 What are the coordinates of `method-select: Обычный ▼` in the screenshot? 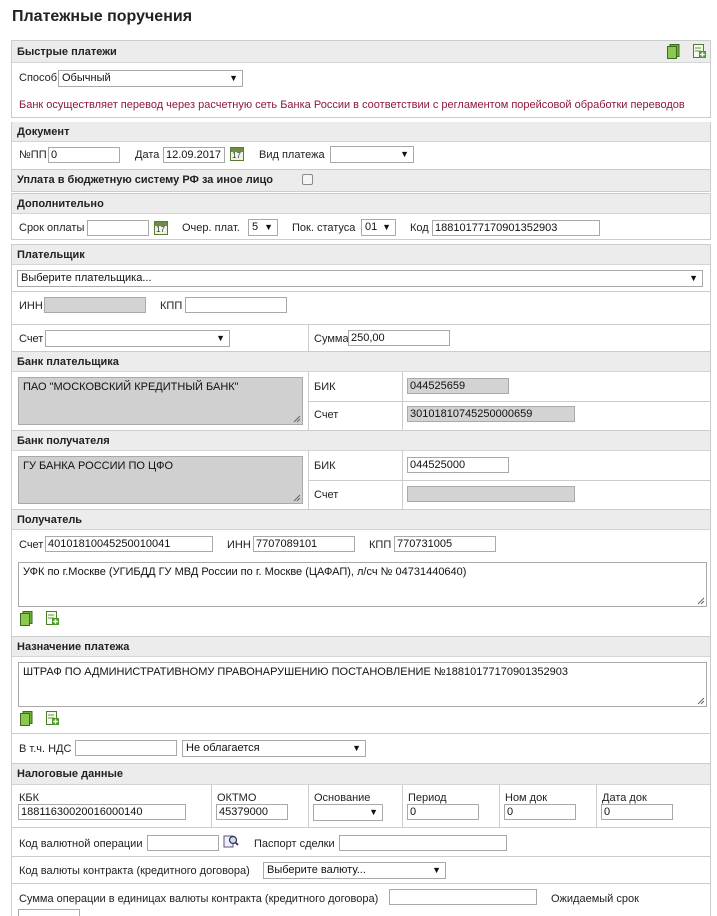 It's located at (150, 78).